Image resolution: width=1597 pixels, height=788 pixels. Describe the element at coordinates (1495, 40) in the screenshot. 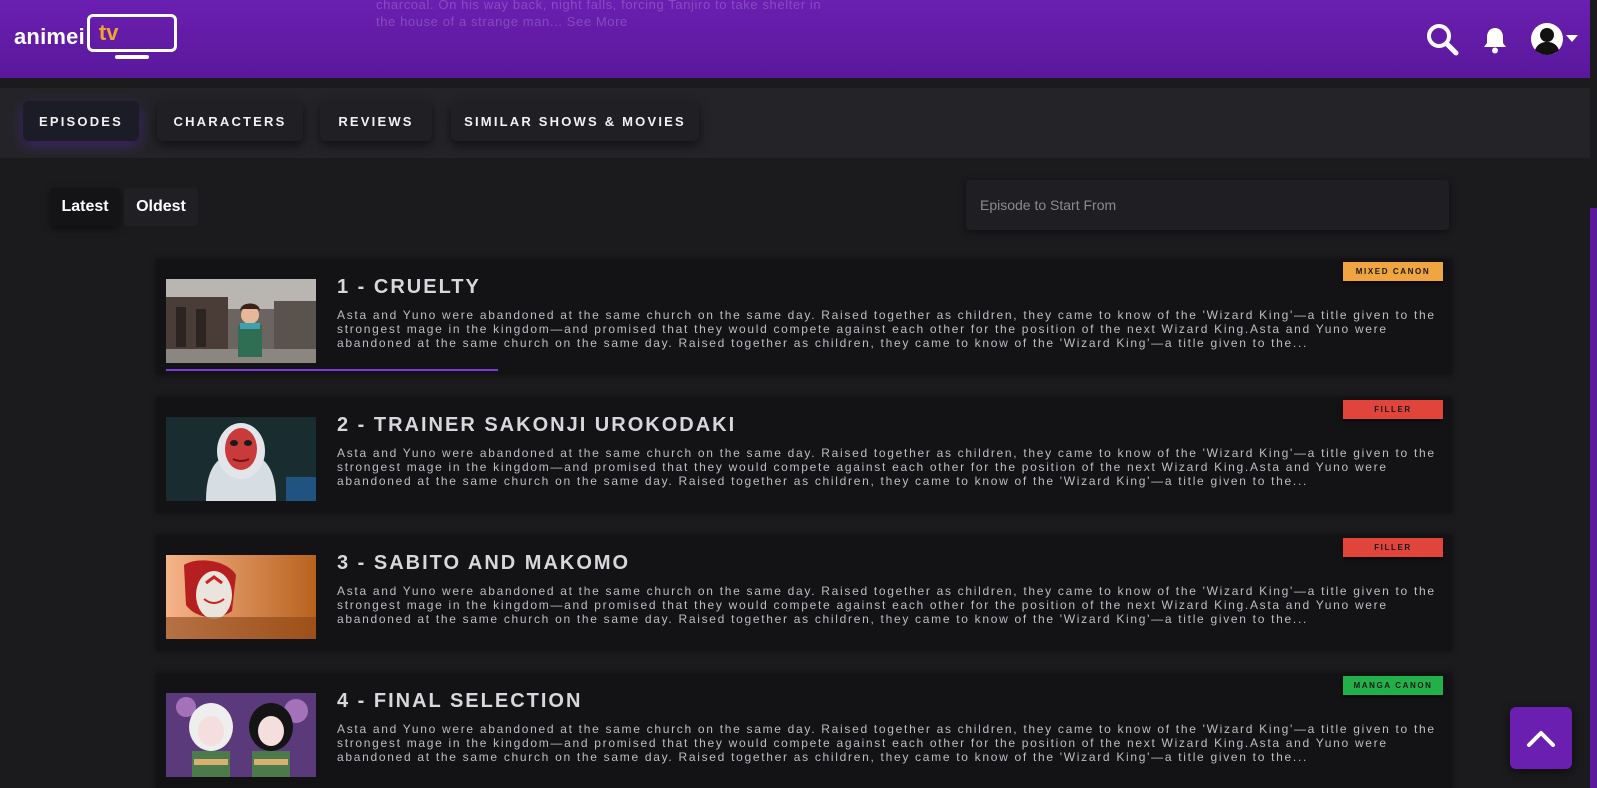

I see `bell-icon` at that location.